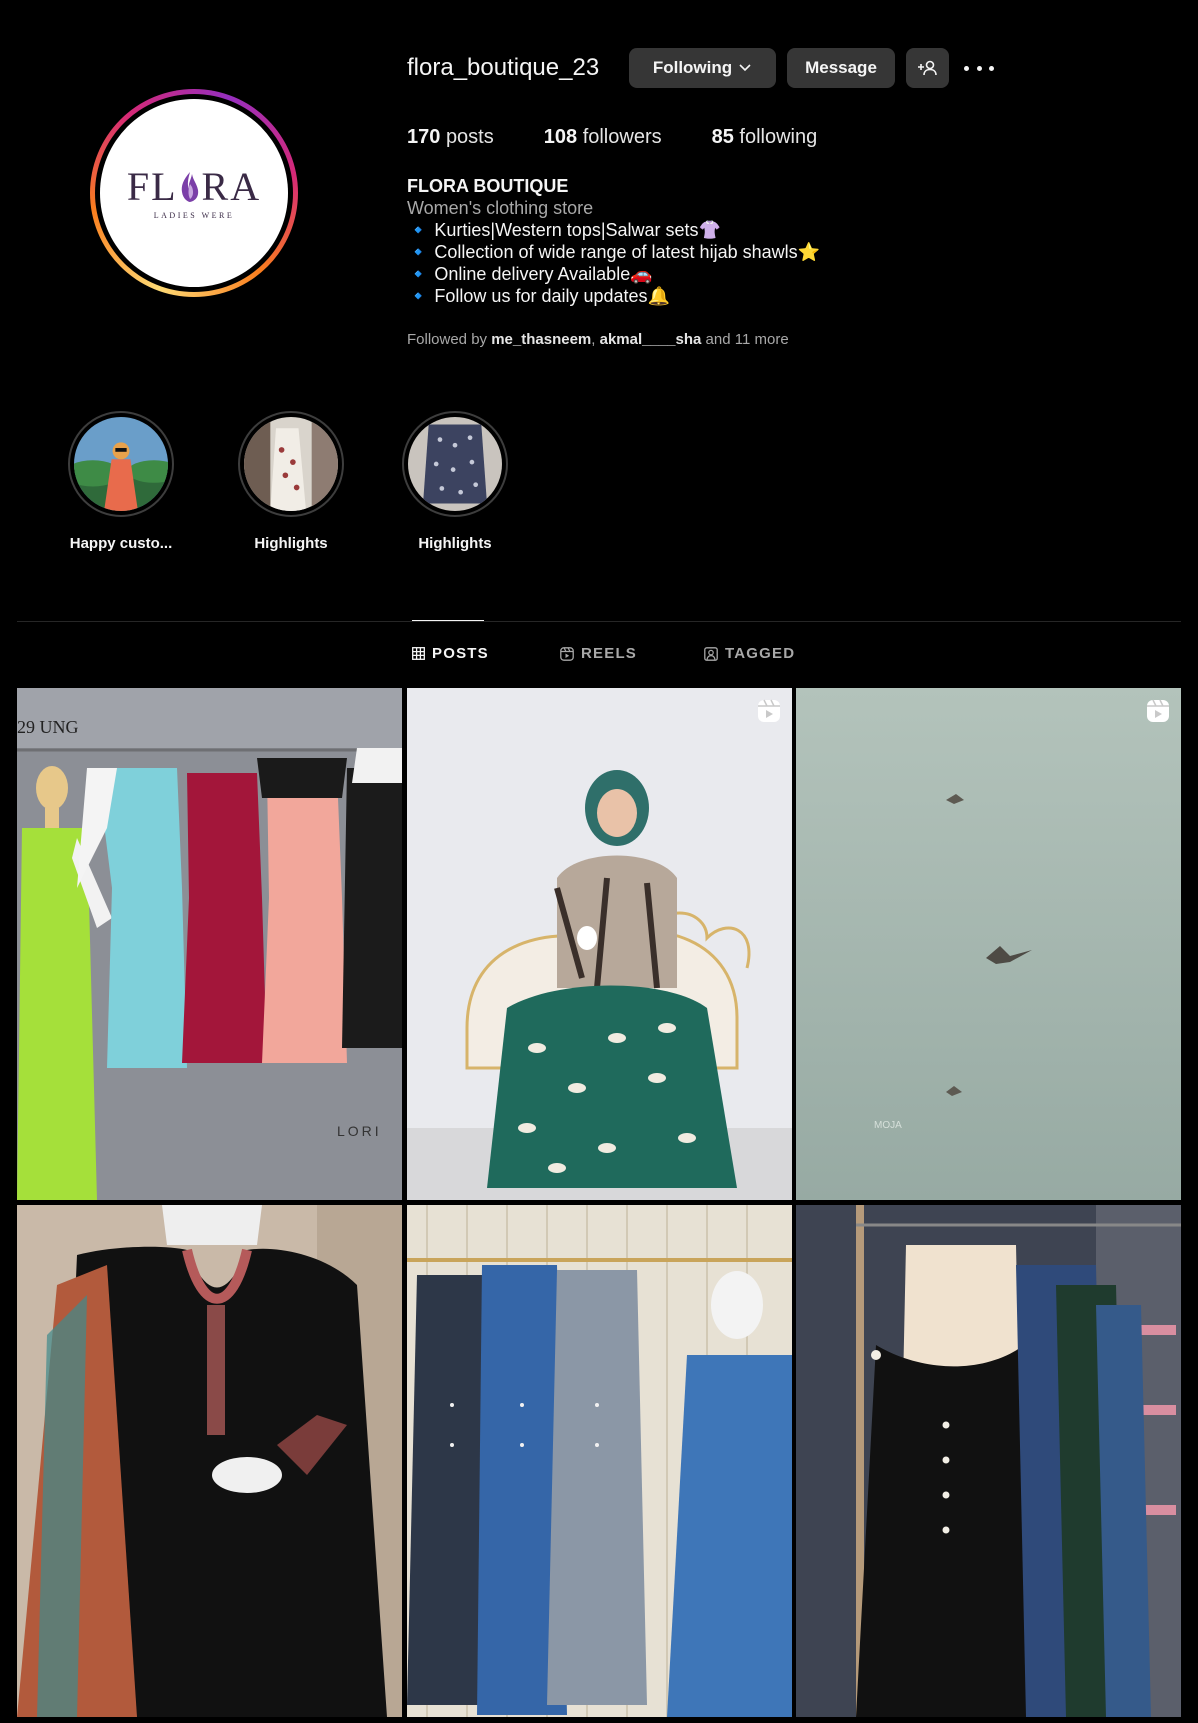  Describe the element at coordinates (765, 137) in the screenshot. I see `following-stat: 85 following` at that location.